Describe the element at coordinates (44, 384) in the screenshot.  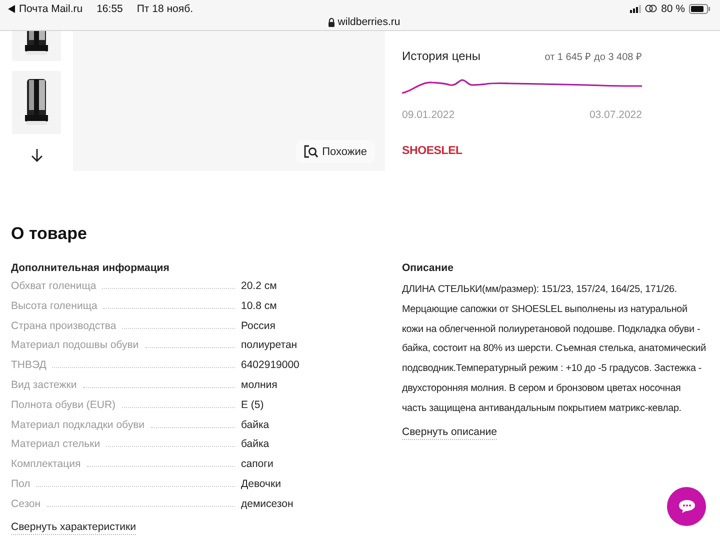
I see `spec-label: Вид застежки` at that location.